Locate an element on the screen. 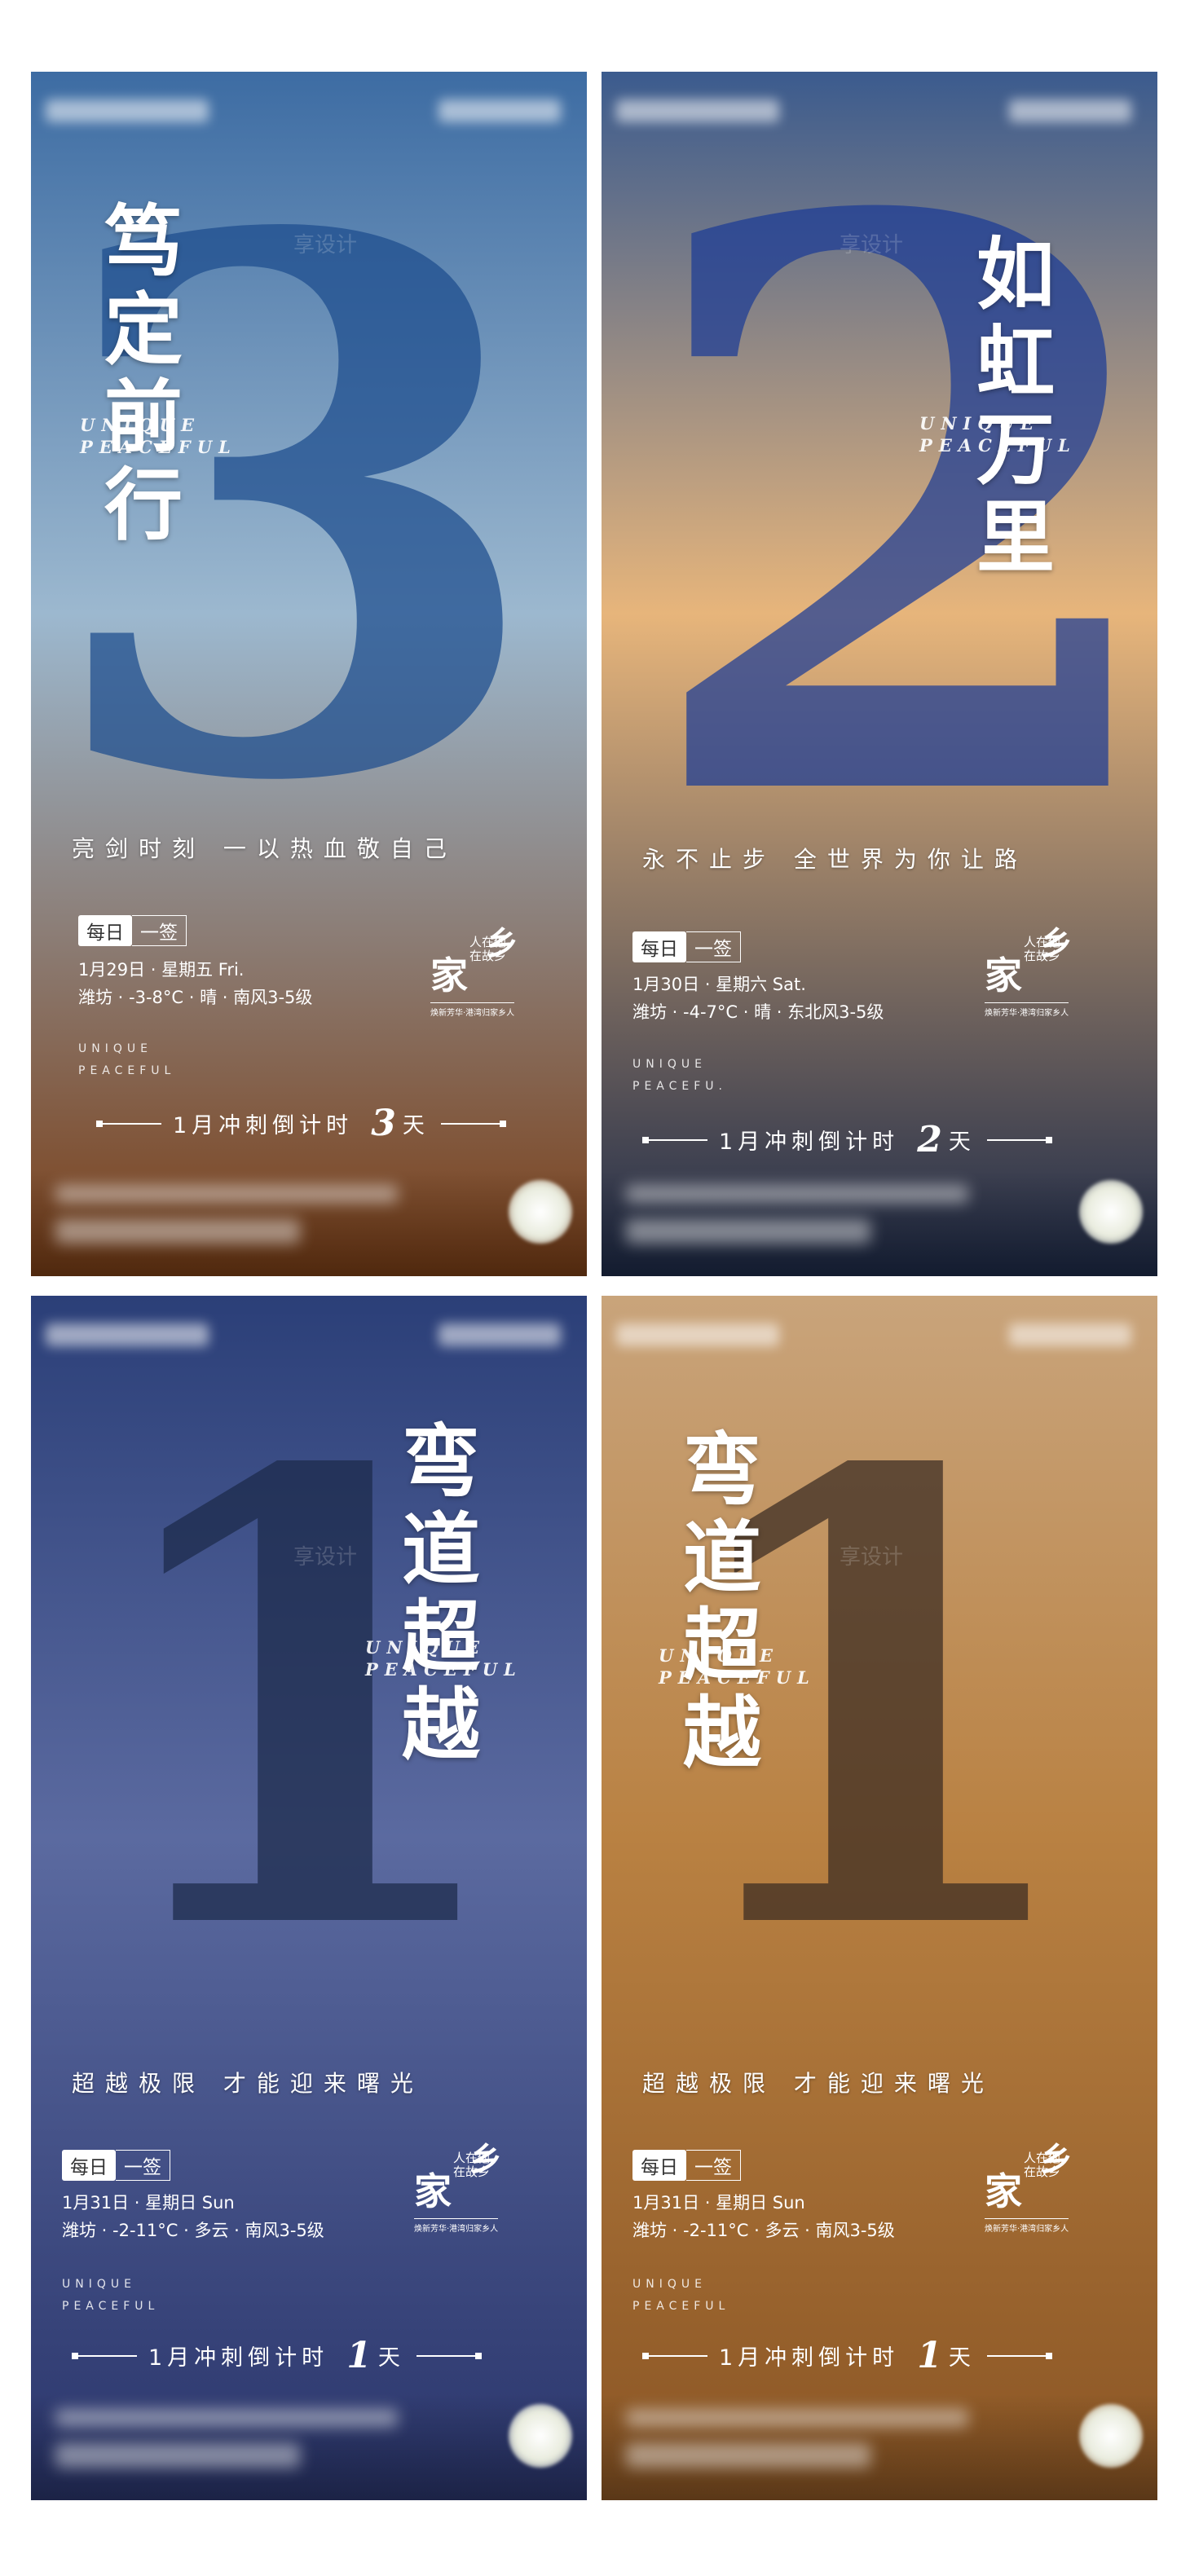 This screenshot has height=2576, width=1190. title-char: 笃 is located at coordinates (144, 242).